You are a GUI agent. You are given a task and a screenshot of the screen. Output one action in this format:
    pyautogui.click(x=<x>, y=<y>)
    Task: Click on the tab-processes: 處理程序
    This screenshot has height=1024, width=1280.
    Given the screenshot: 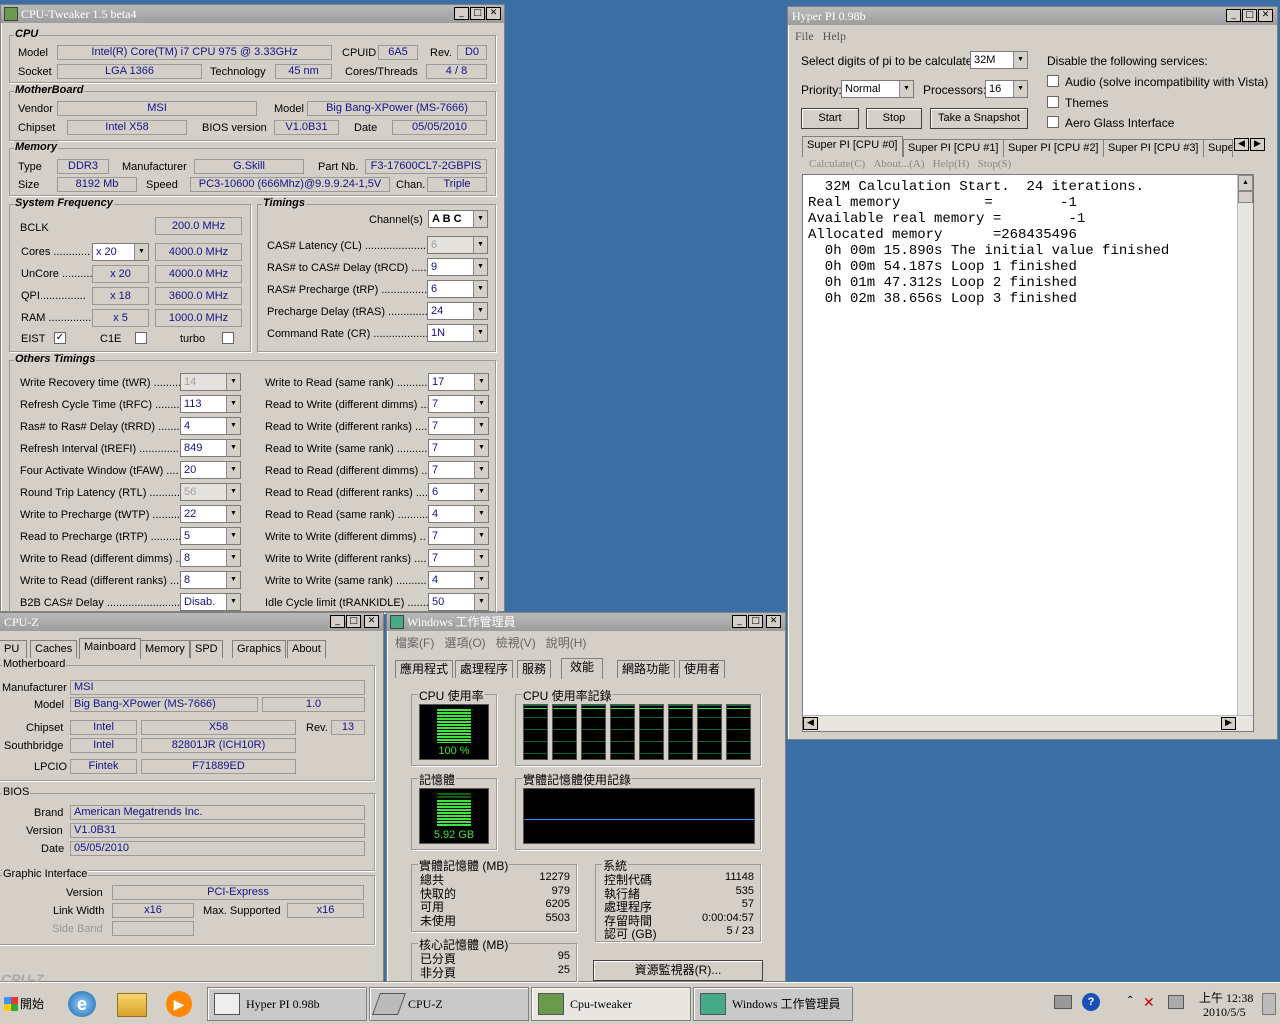 What is the action you would take?
    pyautogui.click(x=484, y=669)
    